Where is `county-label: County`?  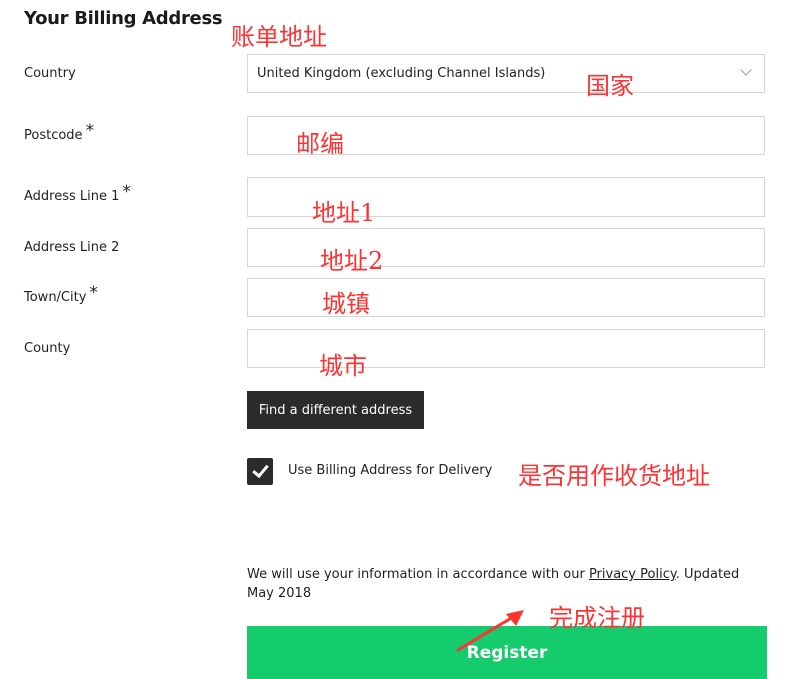 county-label: County is located at coordinates (47, 348).